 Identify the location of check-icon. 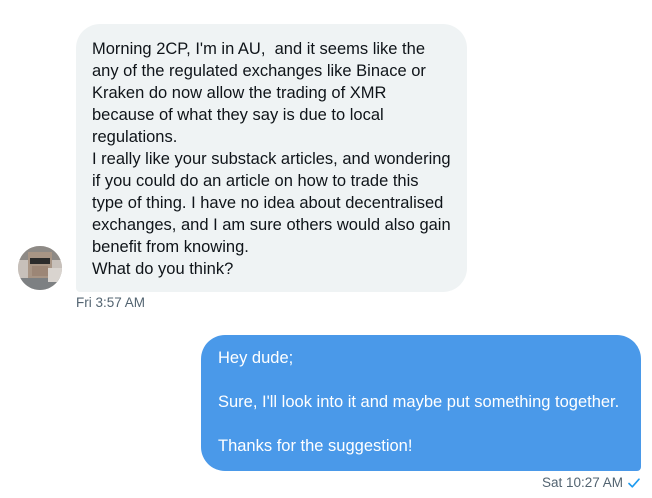
(634, 483).